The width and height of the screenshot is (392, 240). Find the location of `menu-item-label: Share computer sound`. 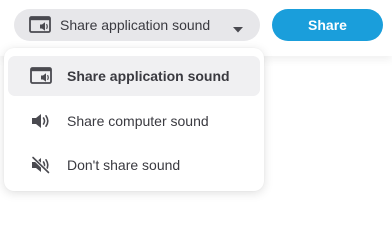

menu-item-label: Share computer sound is located at coordinates (138, 121).